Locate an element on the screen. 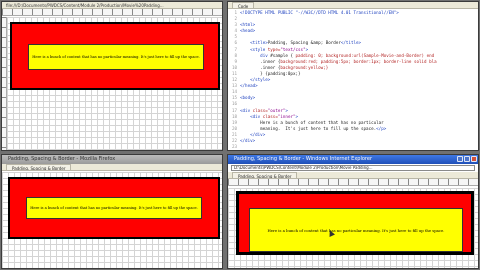  code-line-text: <body> is located at coordinates (248, 98).